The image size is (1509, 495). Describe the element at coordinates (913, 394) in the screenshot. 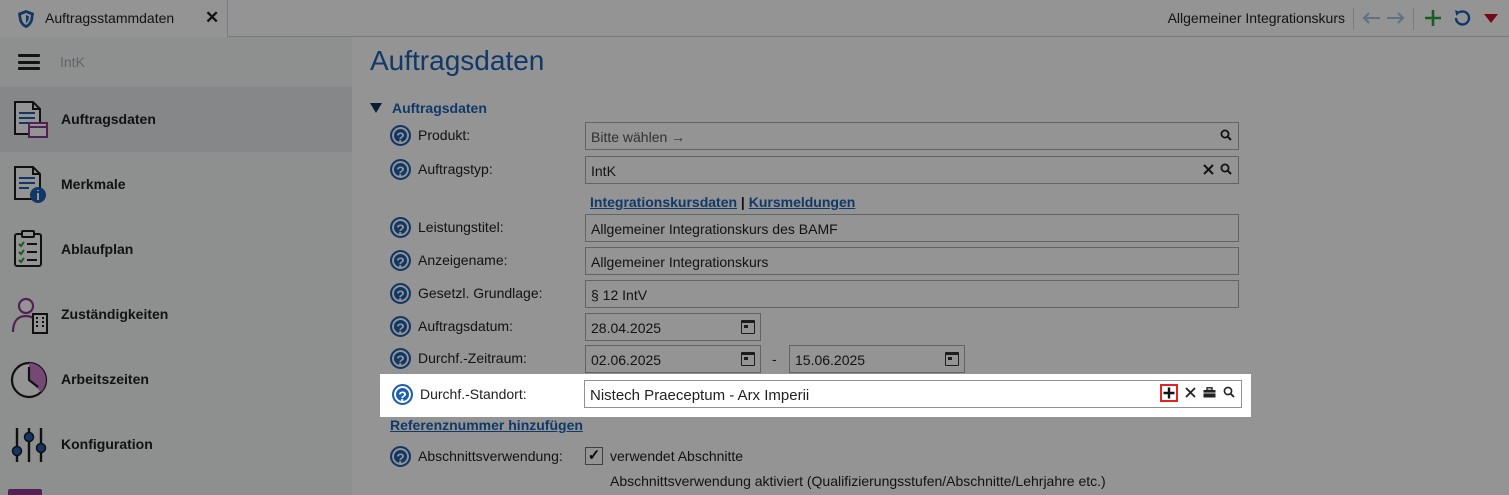

I see `standort-field: Nistech Praeceptum - Arx Imperii` at that location.